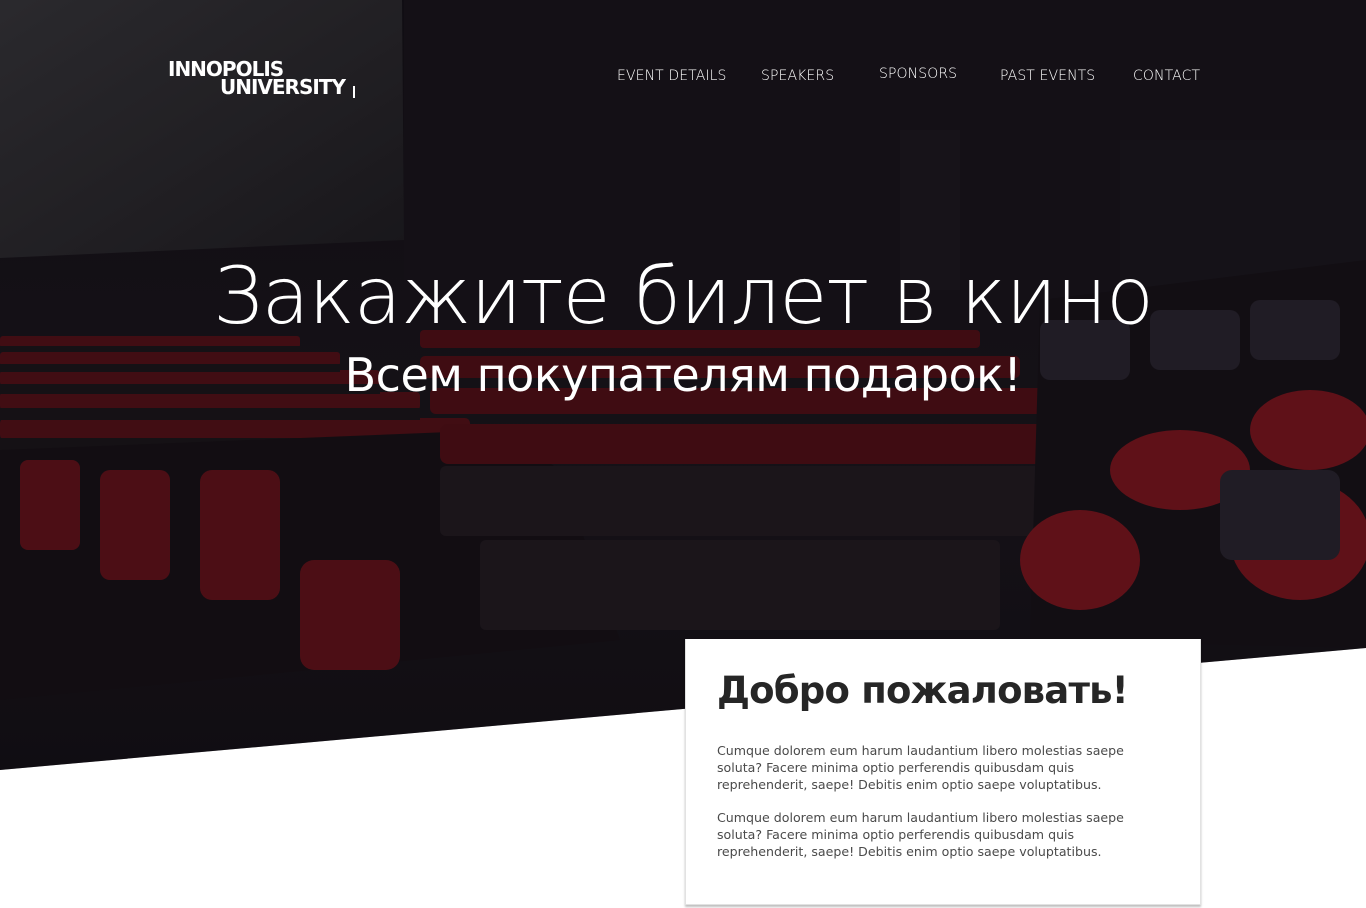  Describe the element at coordinates (1166, 76) in the screenshot. I see `nav-contact: CONTACT` at that location.